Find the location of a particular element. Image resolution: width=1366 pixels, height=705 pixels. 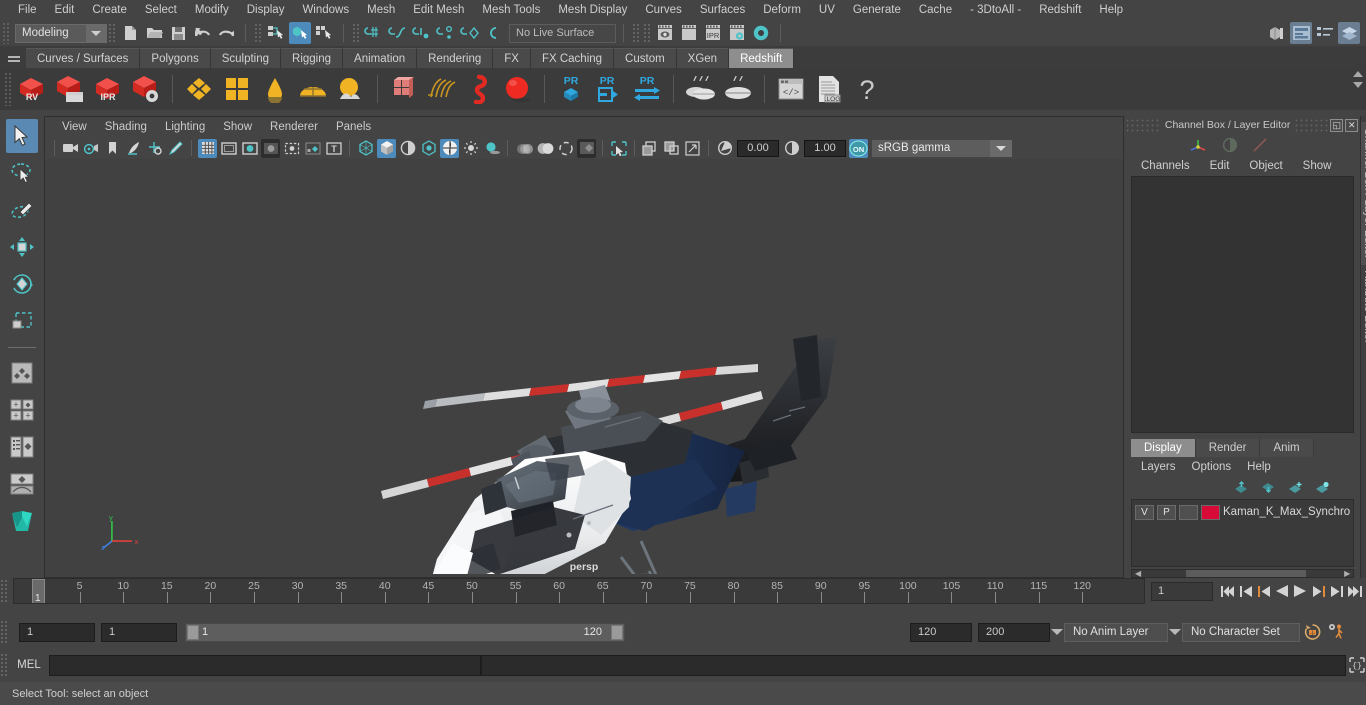

outliner-persp-layout is located at coordinates (22, 447).